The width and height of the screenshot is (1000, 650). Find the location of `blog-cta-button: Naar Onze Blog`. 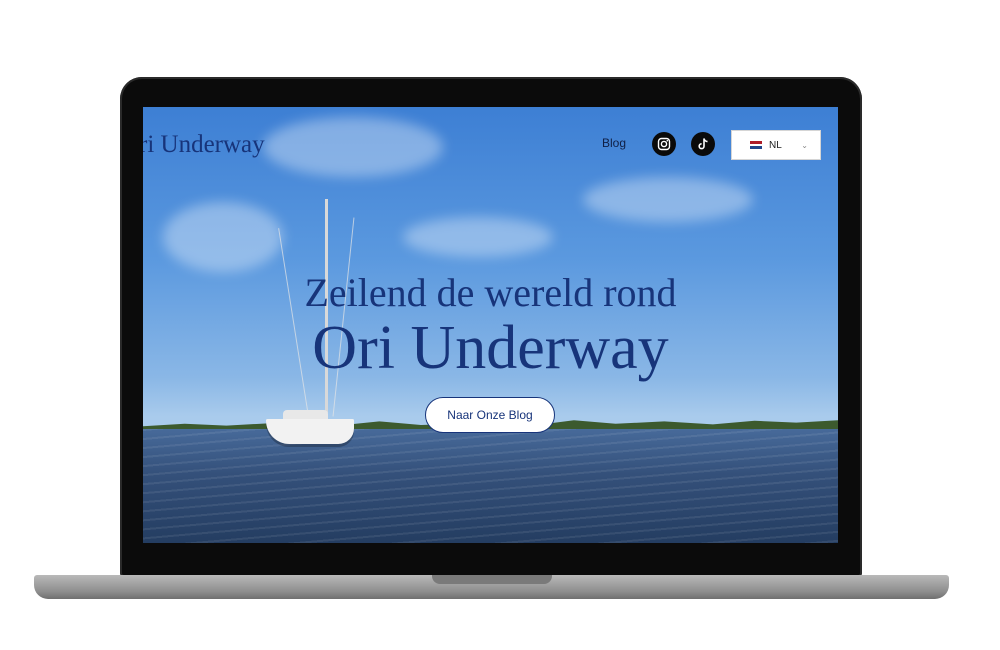

blog-cta-button: Naar Onze Blog is located at coordinates (490, 415).